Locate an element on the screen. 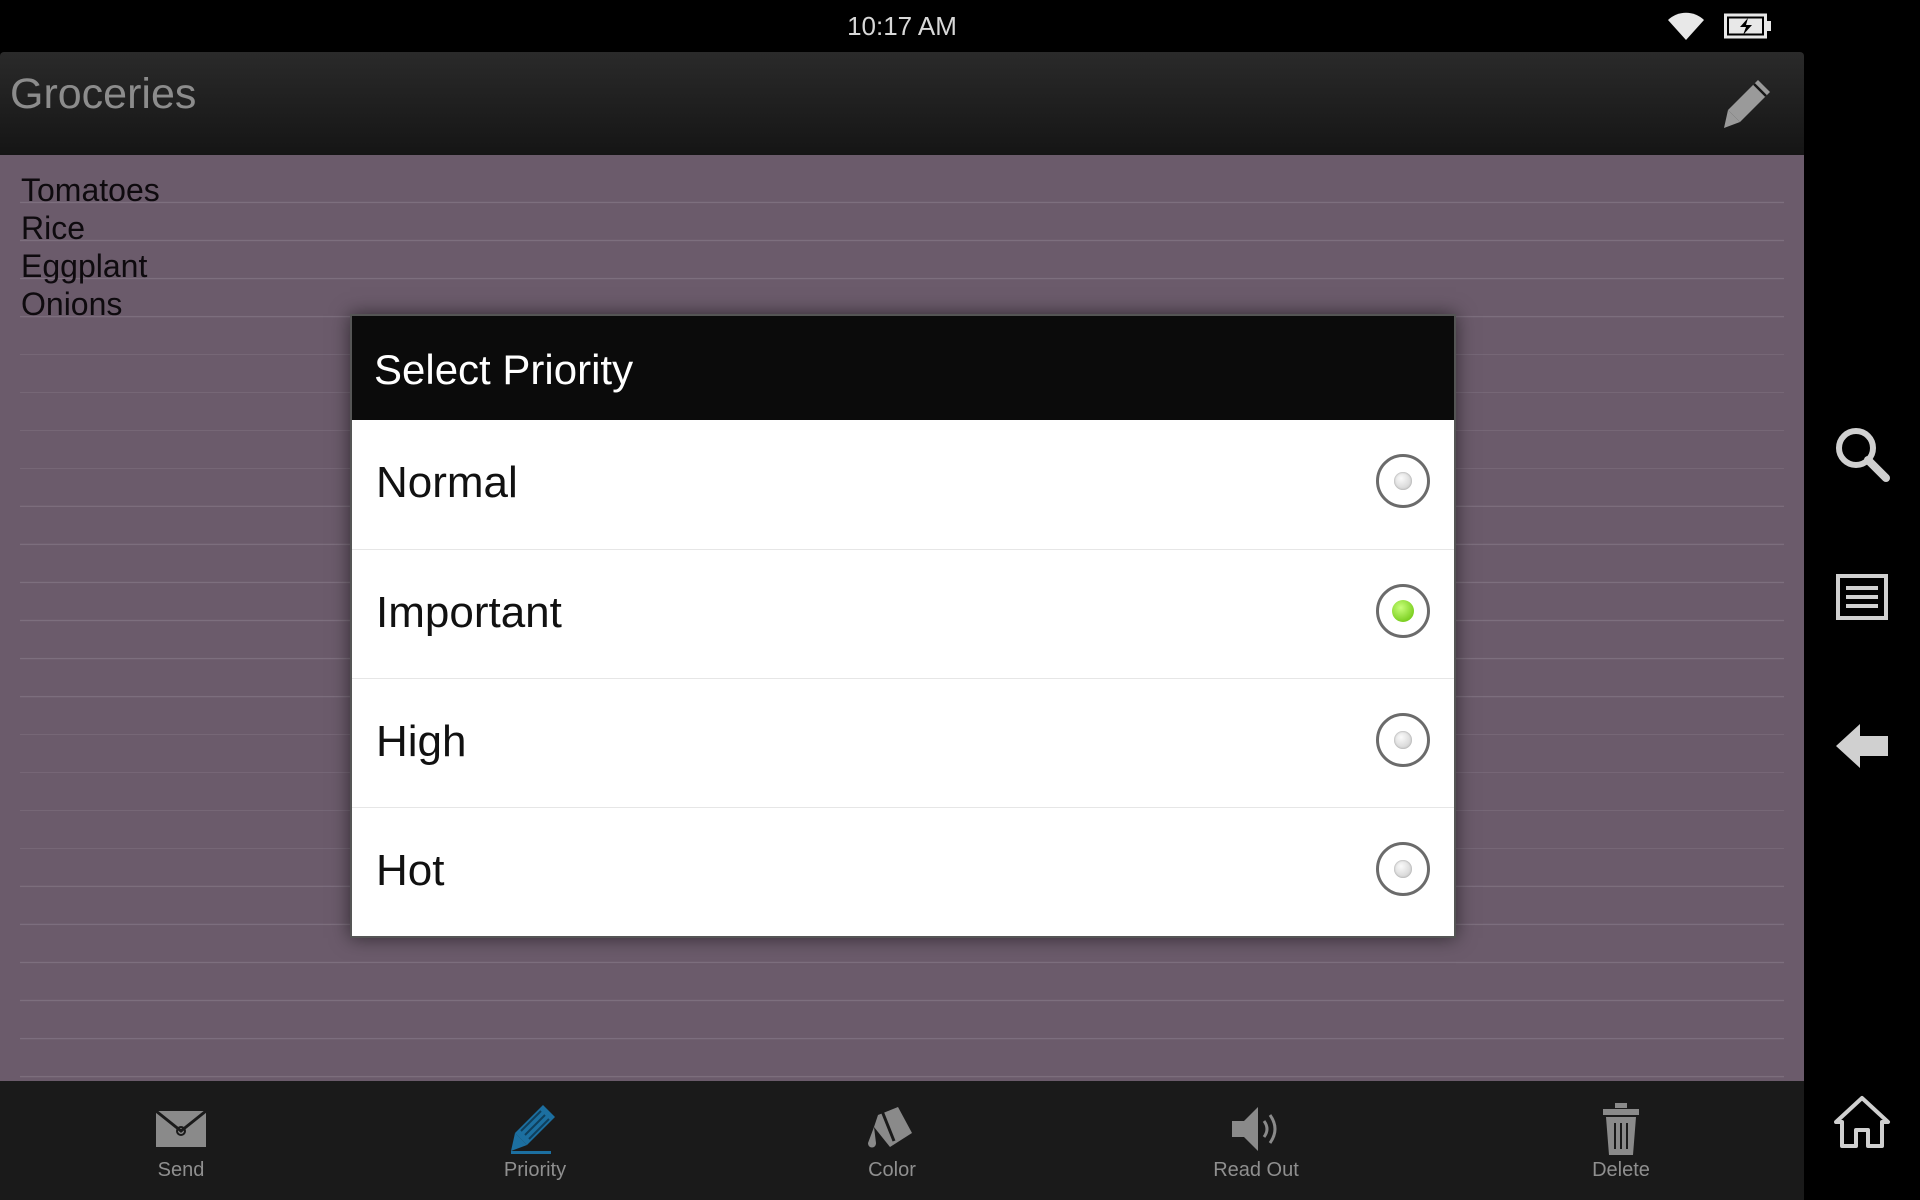  option-label: Normal is located at coordinates (447, 482).